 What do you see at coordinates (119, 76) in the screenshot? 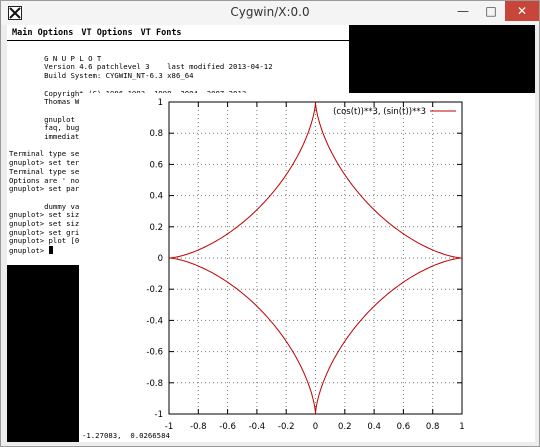
I see `terminal-line: Build System: CYGWIN_NT-6.3 x86_64` at bounding box center [119, 76].